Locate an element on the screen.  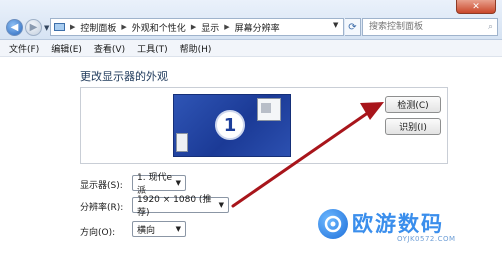
watermark-url: OYJK0572.COM is located at coordinates (426, 239).